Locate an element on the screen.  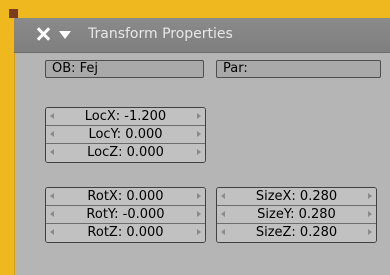
panel-title: Transform Properties is located at coordinates (160, 34).